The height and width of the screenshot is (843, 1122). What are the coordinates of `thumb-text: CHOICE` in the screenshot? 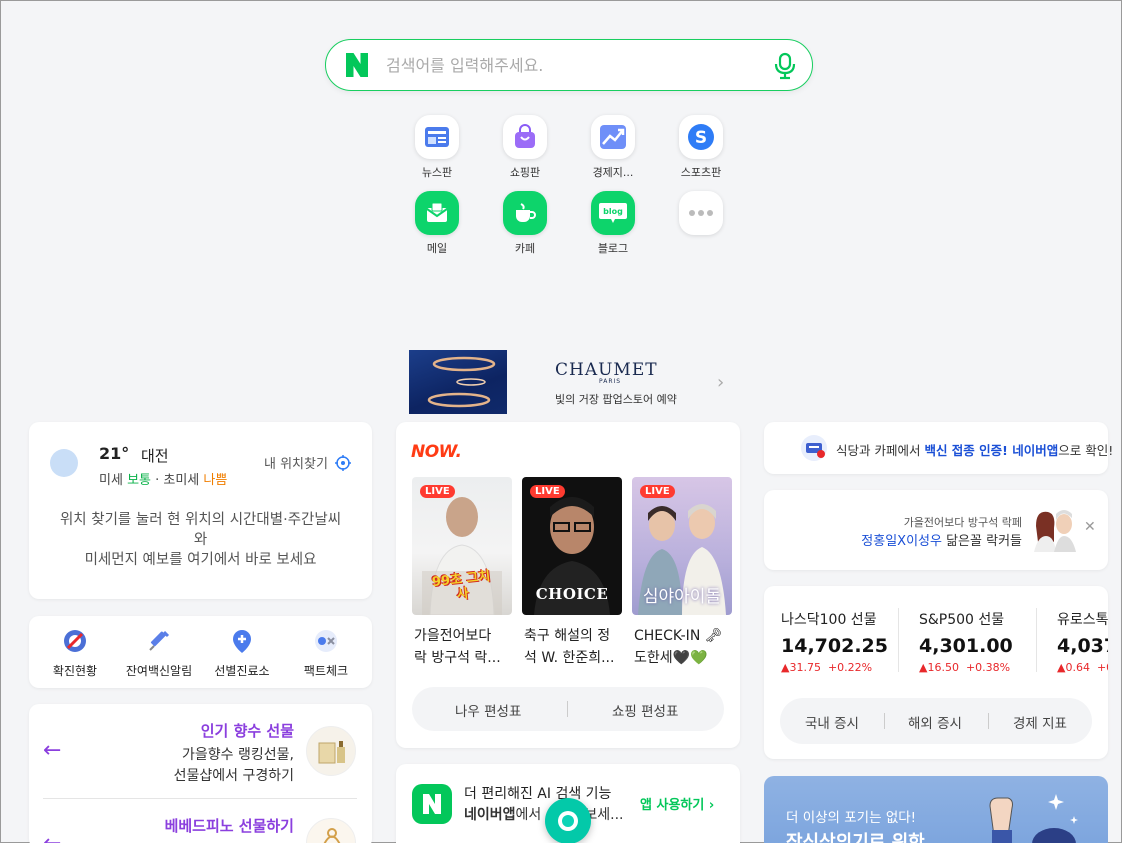 It's located at (572, 594).